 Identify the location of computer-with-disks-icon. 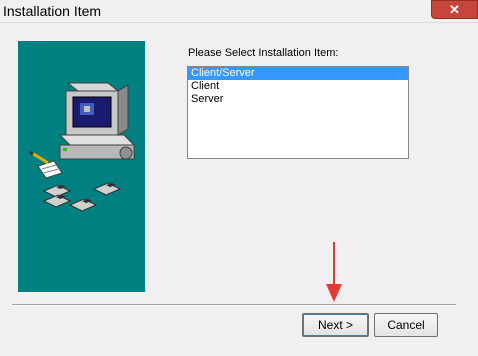
(82, 147).